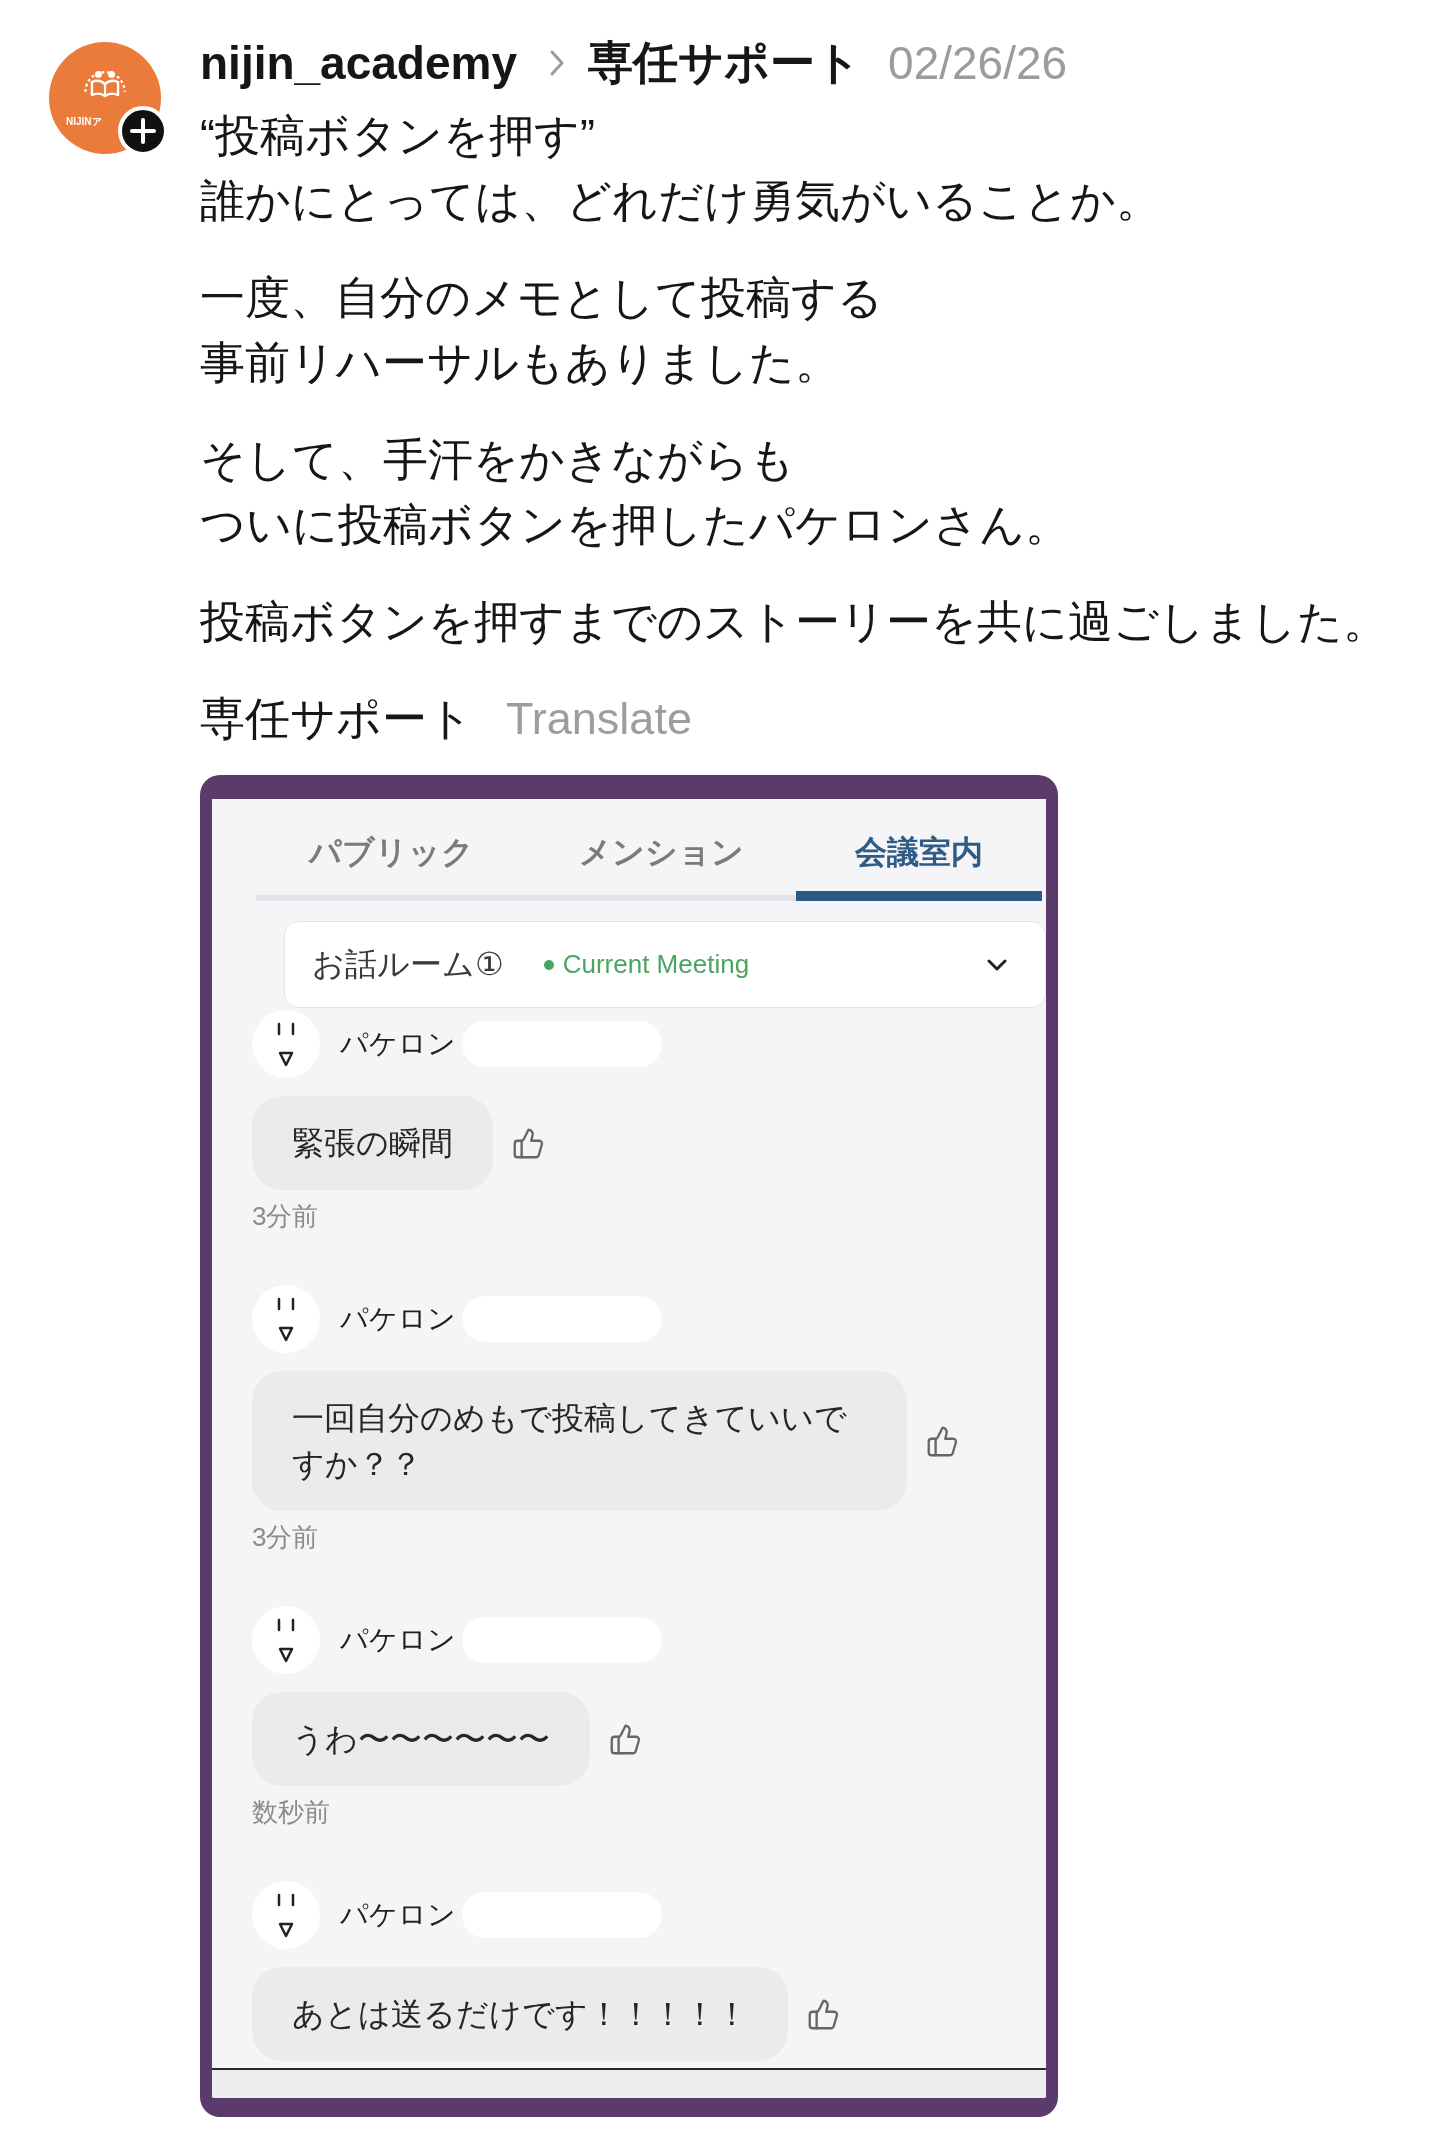 The image size is (1440, 2136). What do you see at coordinates (656, 964) in the screenshot?
I see `meeting-status: Current Meeting` at bounding box center [656, 964].